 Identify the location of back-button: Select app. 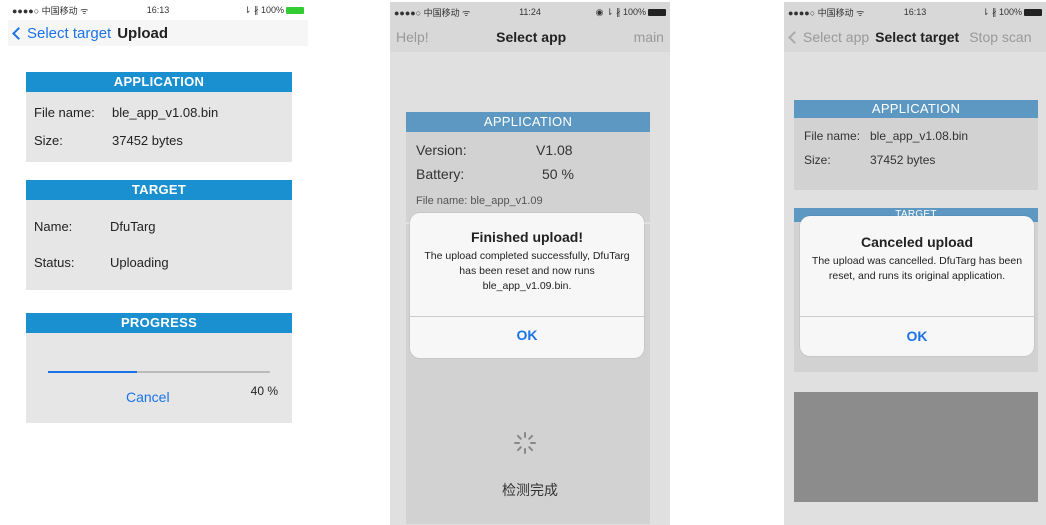
(826, 37).